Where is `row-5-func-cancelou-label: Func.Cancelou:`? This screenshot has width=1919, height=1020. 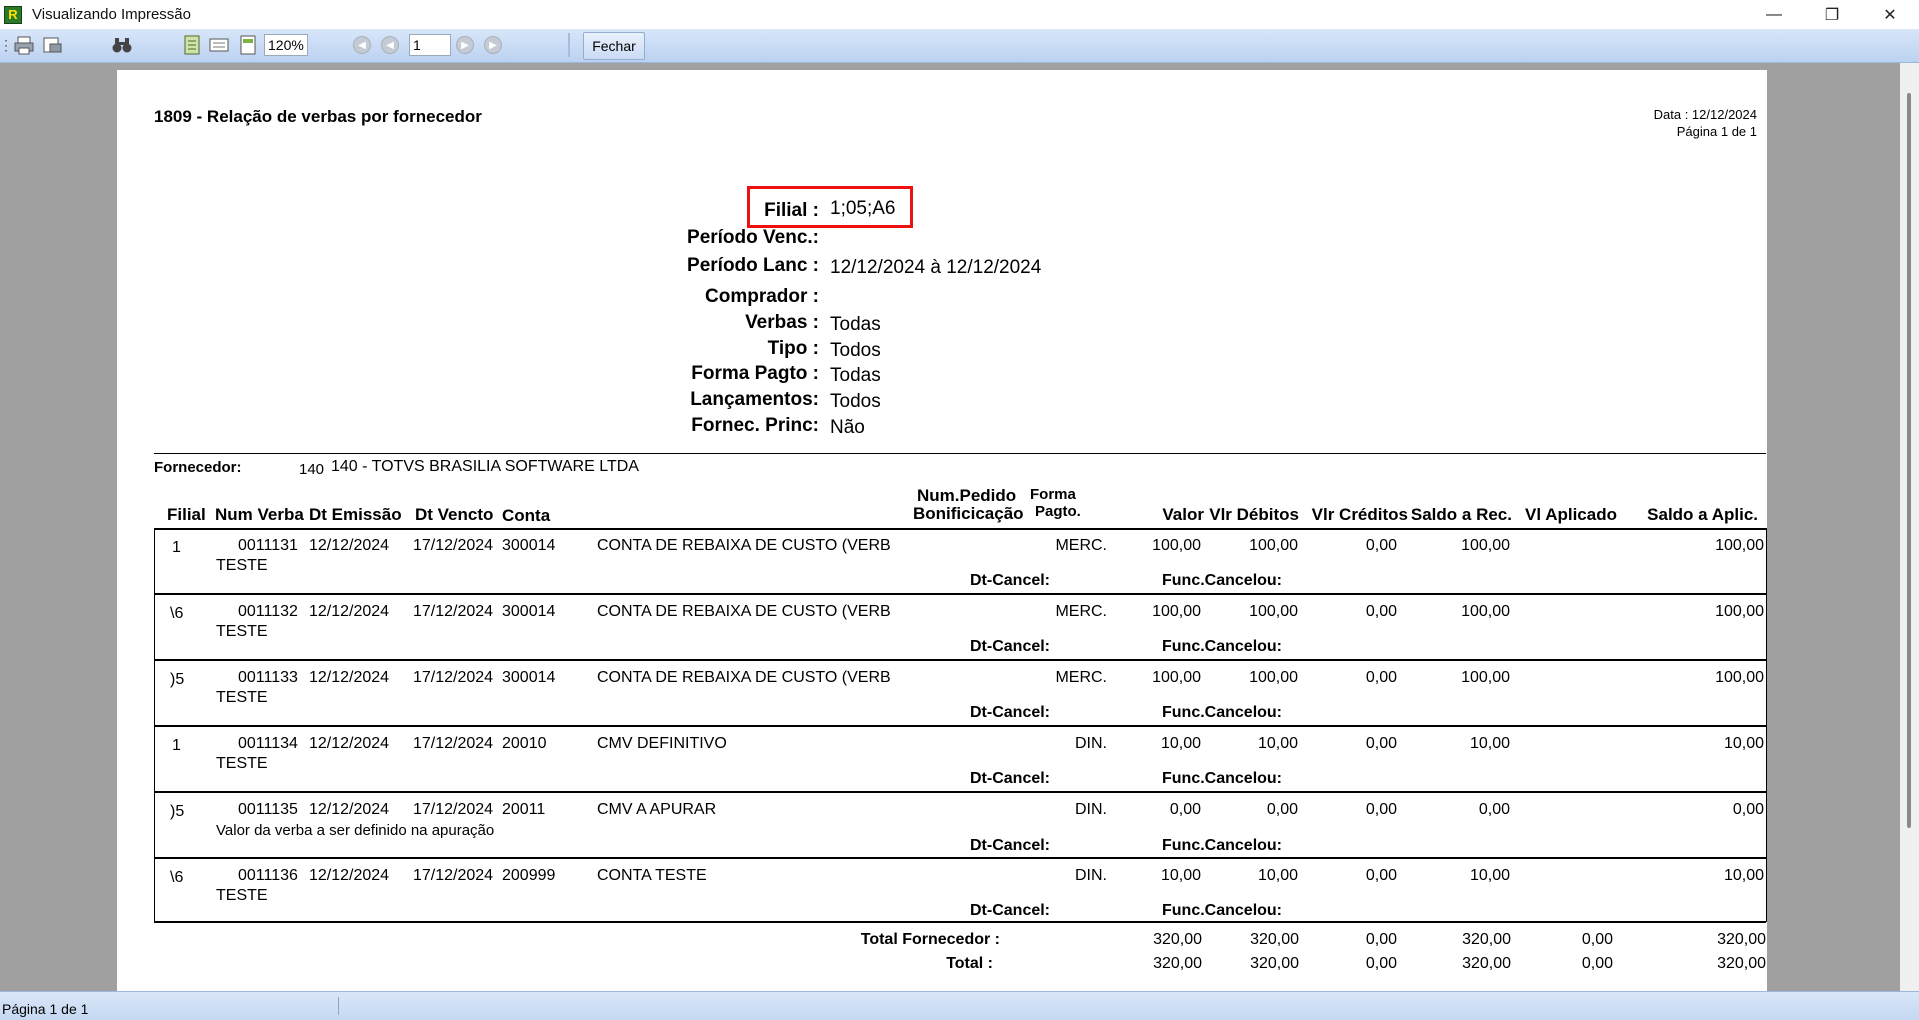
row-5-func-cancelou-label: Func.Cancelou: is located at coordinates (1222, 845).